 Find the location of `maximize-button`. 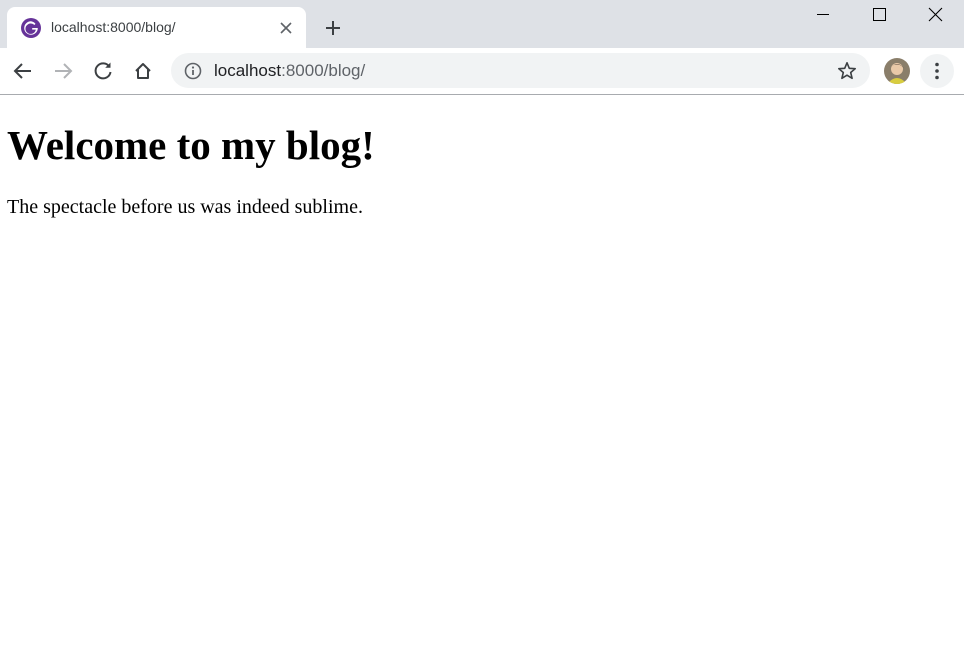

maximize-button is located at coordinates (879, 15).